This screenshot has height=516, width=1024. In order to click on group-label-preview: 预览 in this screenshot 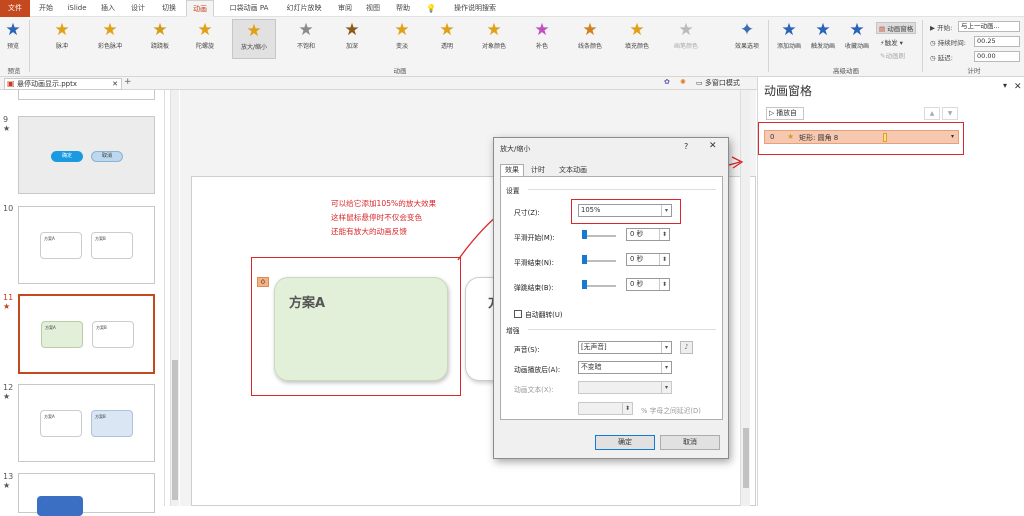, I will do `click(14, 71)`.